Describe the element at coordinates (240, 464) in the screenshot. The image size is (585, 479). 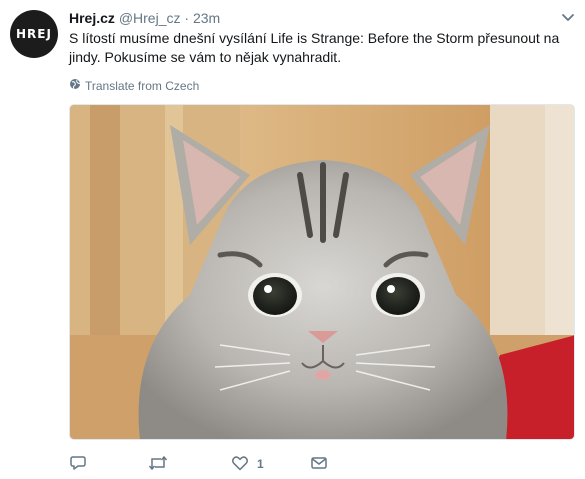
I see `heart-icon` at that location.